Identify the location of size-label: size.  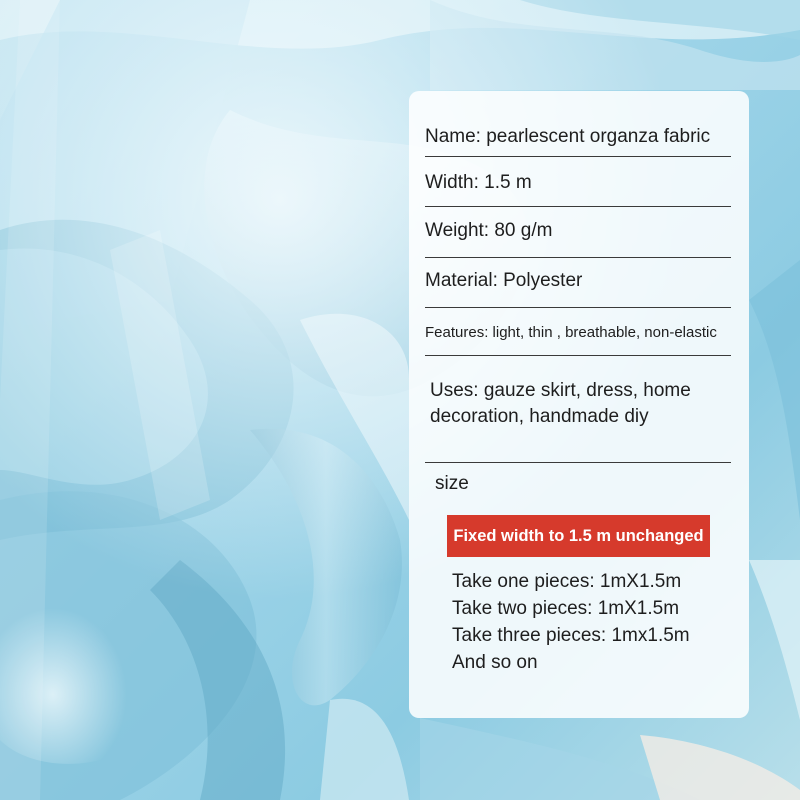
(452, 483).